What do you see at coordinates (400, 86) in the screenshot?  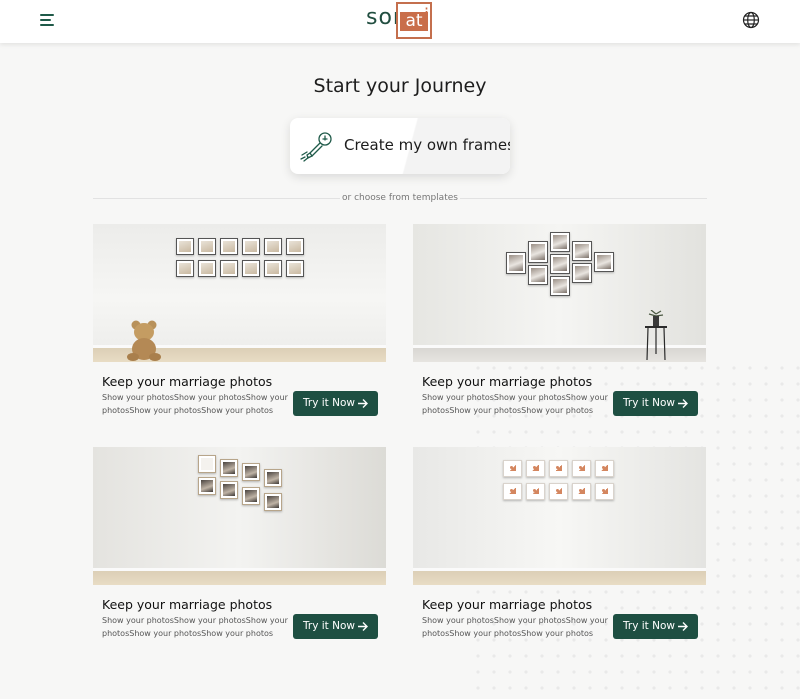 I see `page-title: Start your Journey` at bounding box center [400, 86].